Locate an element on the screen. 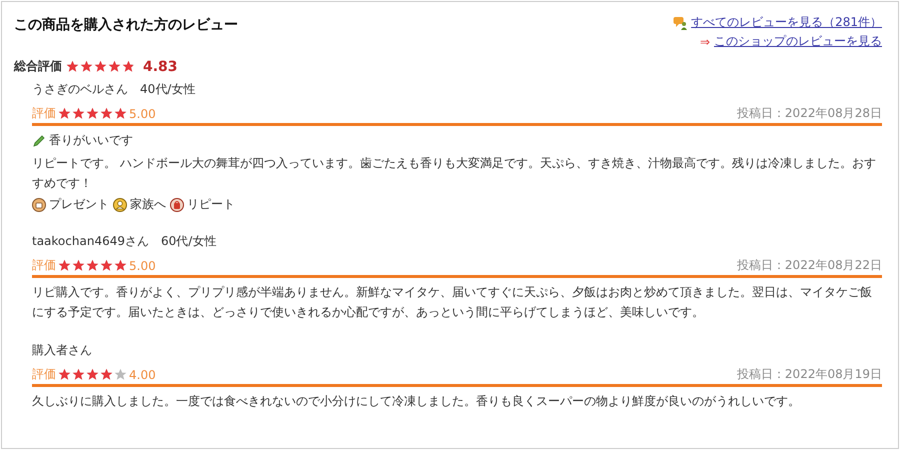 The height and width of the screenshot is (450, 900). post-date: 投稿日：2022年08月19日 is located at coordinates (809, 374).